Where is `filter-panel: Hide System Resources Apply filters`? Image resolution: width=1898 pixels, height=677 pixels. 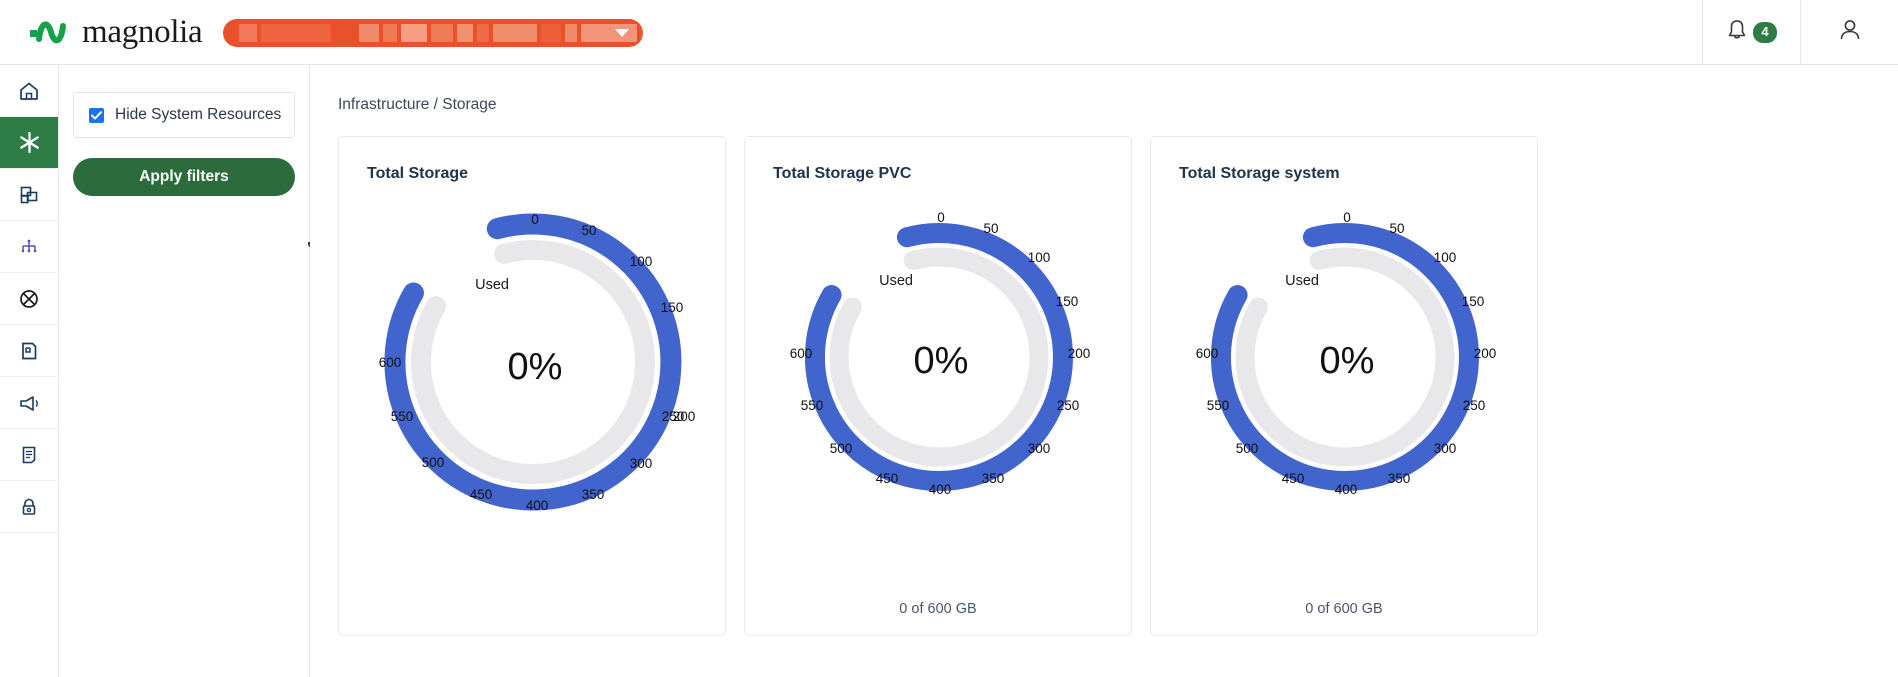
filter-panel: Hide System Resources Apply filters is located at coordinates (192, 371).